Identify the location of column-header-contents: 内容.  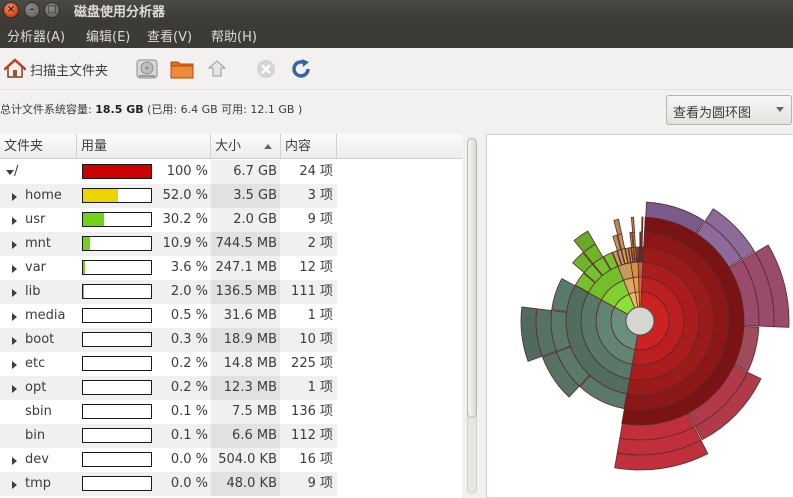
(309, 146).